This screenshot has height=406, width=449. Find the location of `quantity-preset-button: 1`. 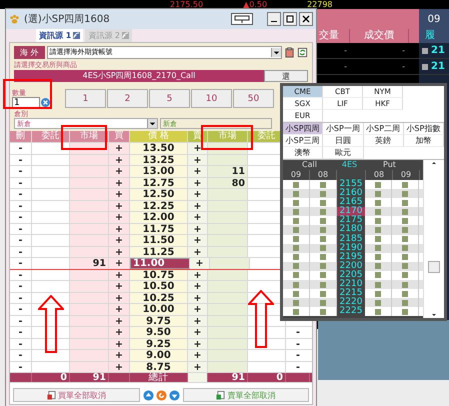

quantity-preset-button: 1 is located at coordinates (85, 98).